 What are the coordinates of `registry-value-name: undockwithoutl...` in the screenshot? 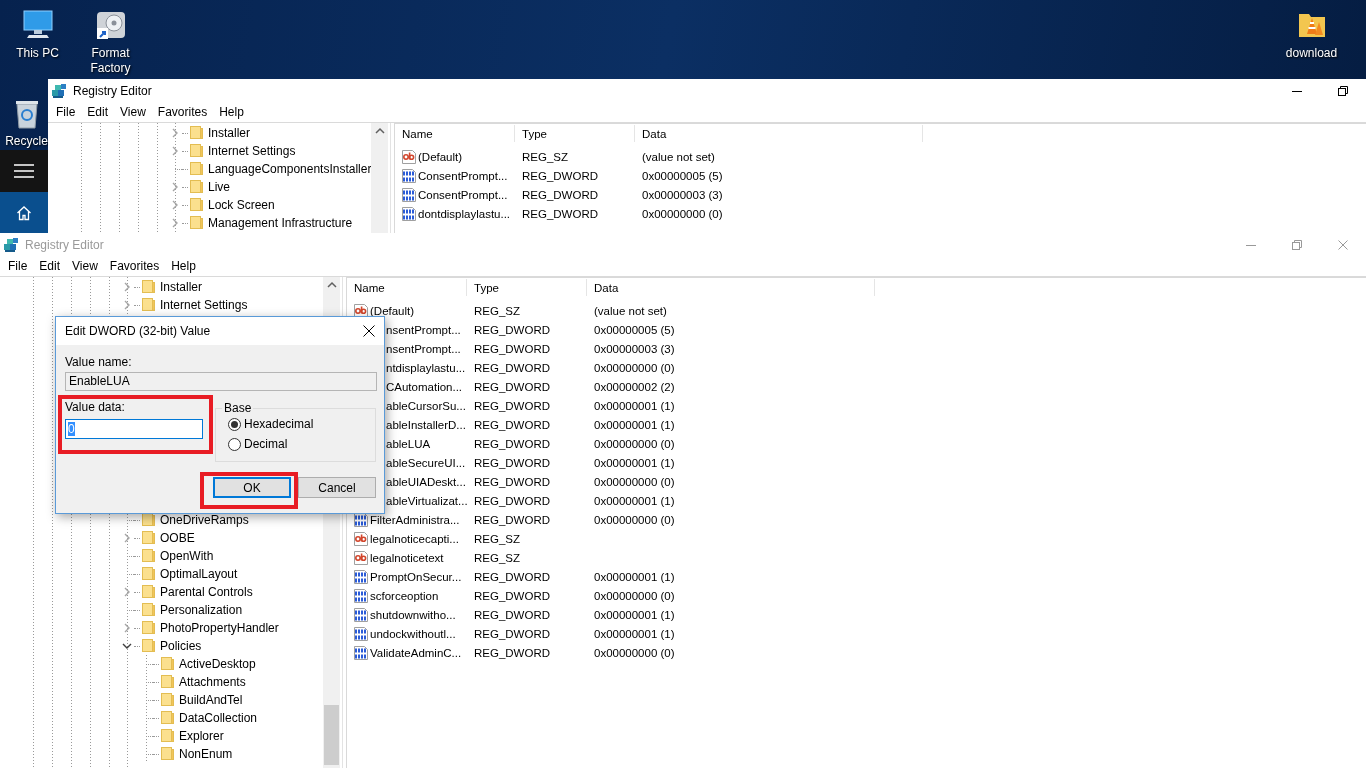 It's located at (413, 633).